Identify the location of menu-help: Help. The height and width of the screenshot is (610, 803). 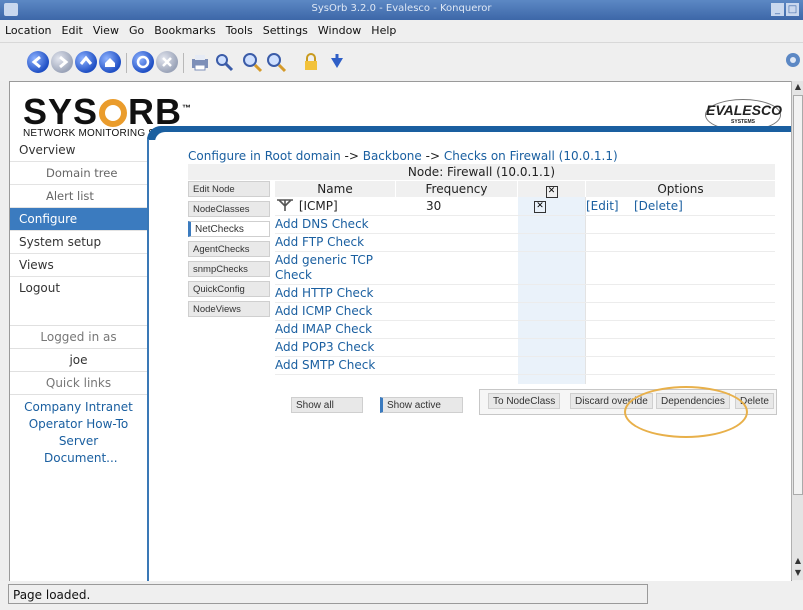
(383, 31).